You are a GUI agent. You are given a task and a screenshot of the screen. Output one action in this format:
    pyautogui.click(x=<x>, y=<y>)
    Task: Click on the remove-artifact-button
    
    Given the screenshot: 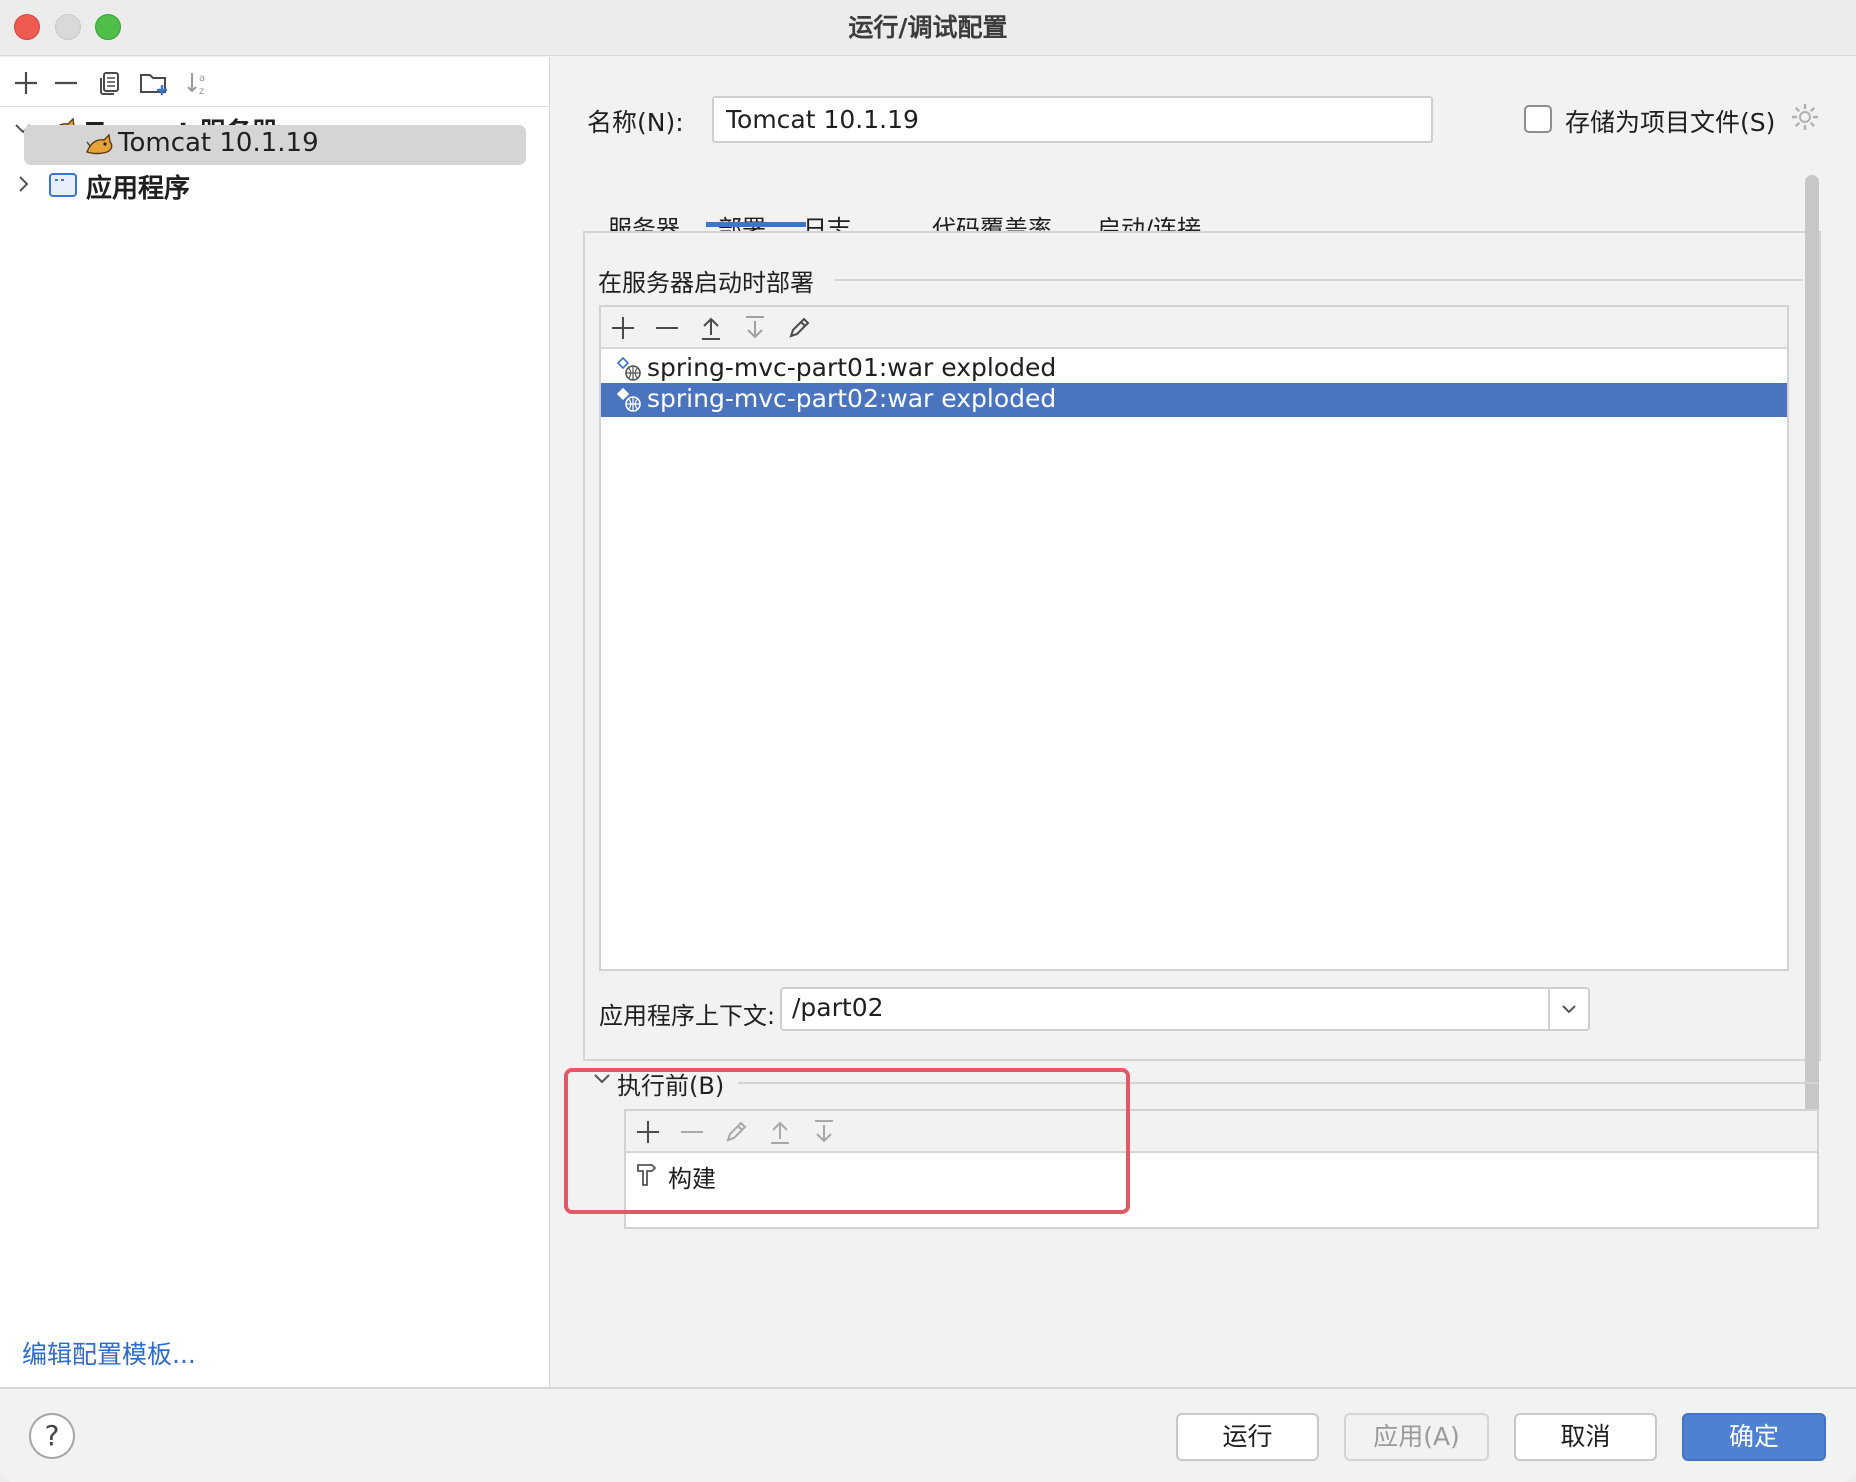 What is the action you would take?
    pyautogui.click(x=667, y=328)
    